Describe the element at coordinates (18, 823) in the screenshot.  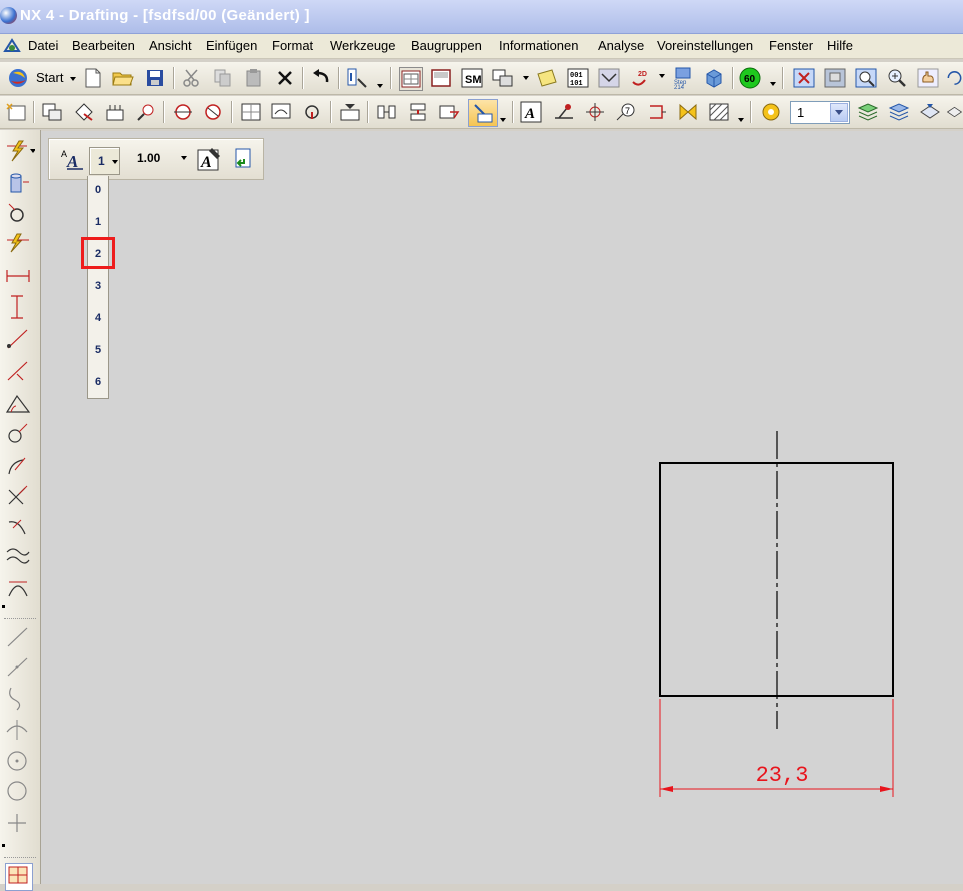
I see `point-button` at that location.